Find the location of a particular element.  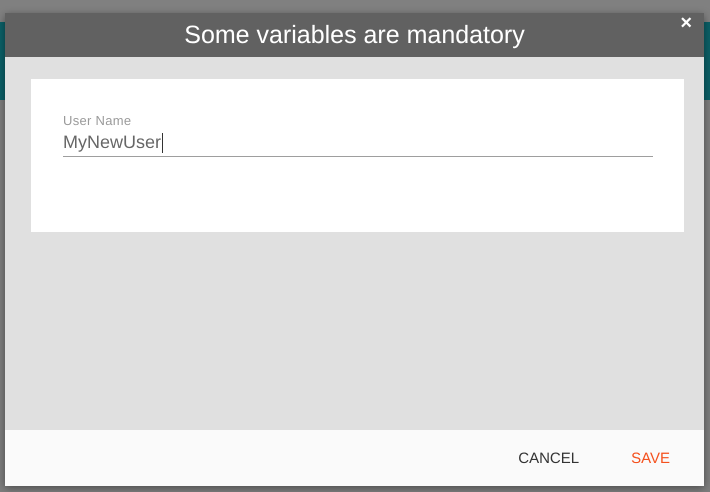

save-button: SAVE is located at coordinates (650, 458).